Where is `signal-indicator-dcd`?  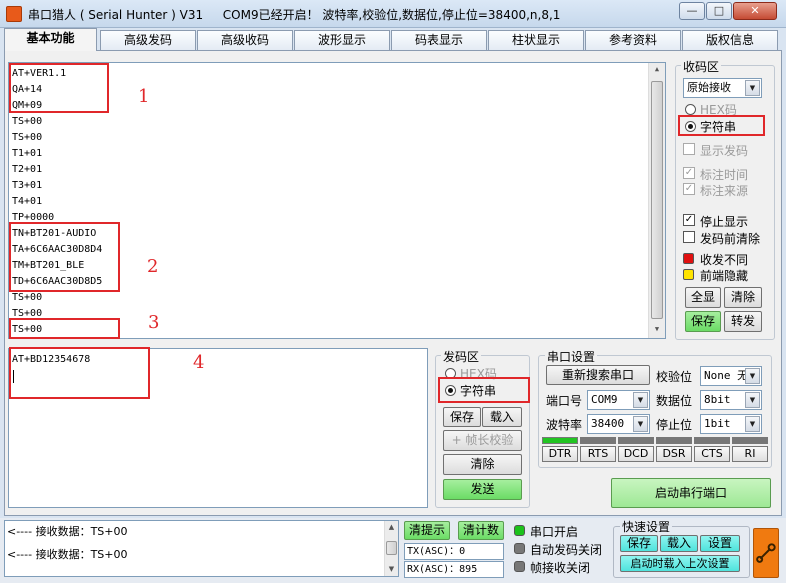
signal-indicator-dcd is located at coordinates (636, 440).